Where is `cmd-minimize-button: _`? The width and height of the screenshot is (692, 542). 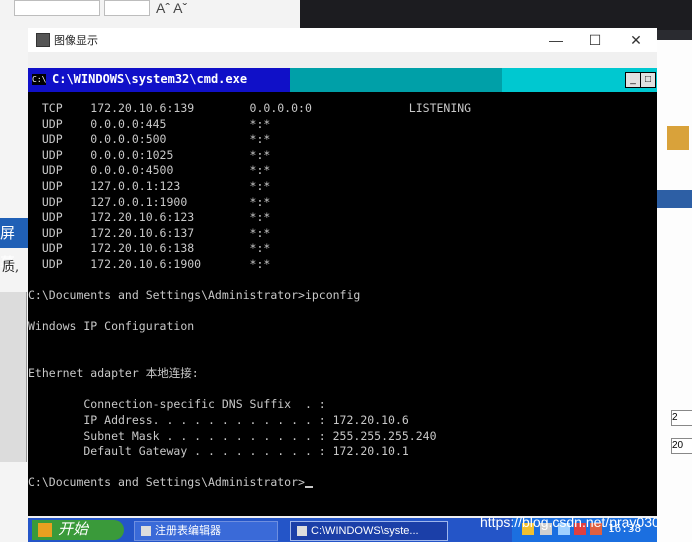 cmd-minimize-button: _ is located at coordinates (633, 80).